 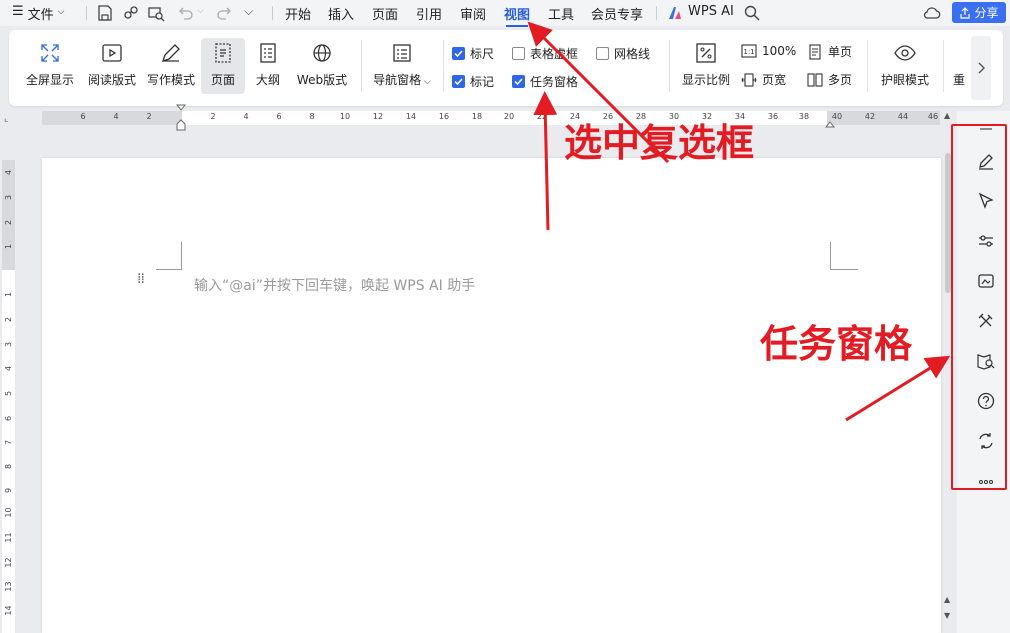 What do you see at coordinates (18, 11) in the screenshot?
I see `hamburger-icon: ☰` at bounding box center [18, 11].